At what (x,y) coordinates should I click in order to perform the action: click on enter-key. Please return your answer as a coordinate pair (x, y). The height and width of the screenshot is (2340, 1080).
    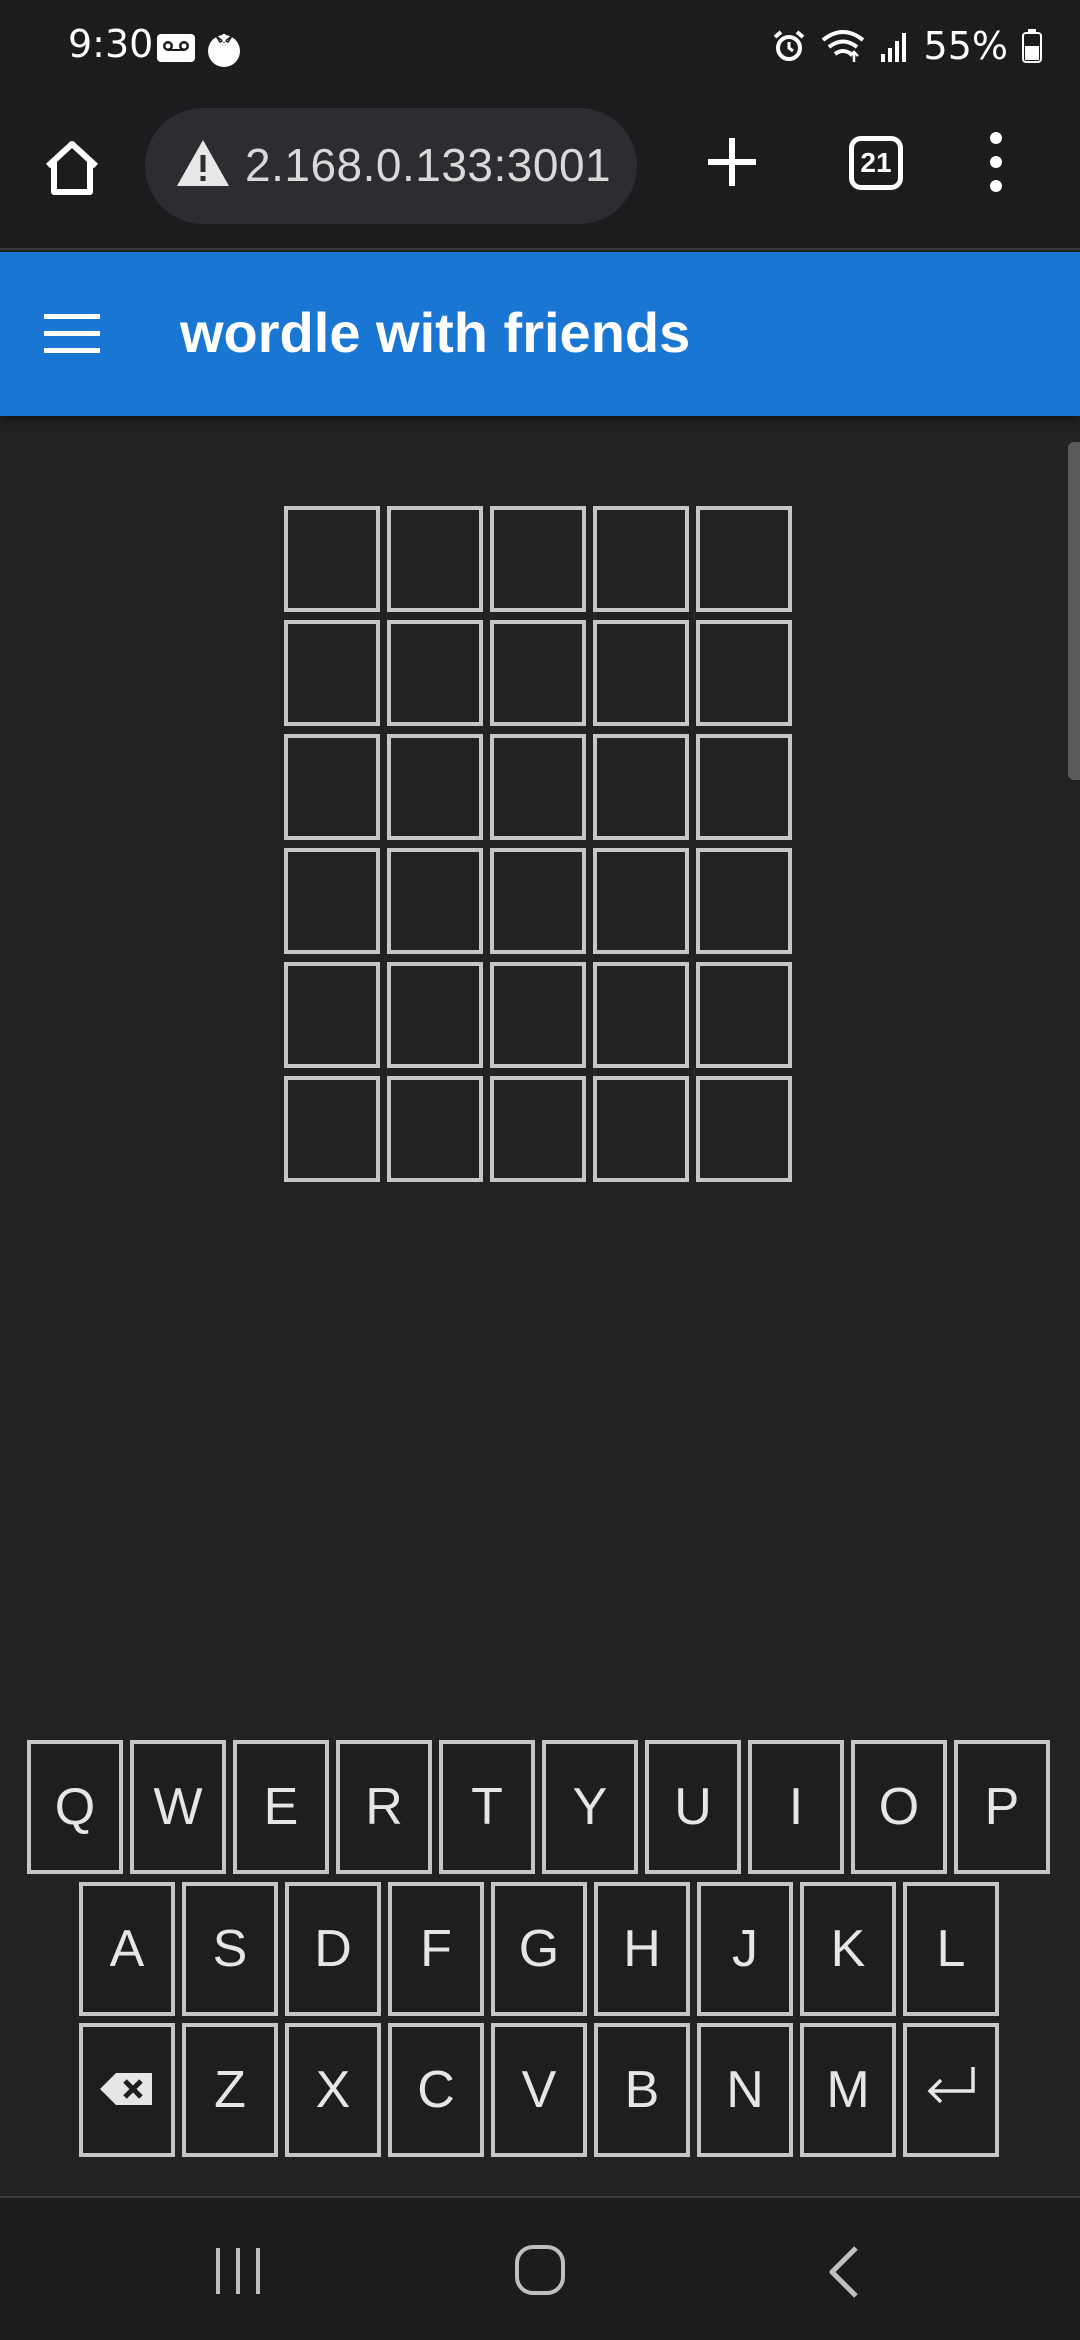
    Looking at the image, I should click on (951, 2090).